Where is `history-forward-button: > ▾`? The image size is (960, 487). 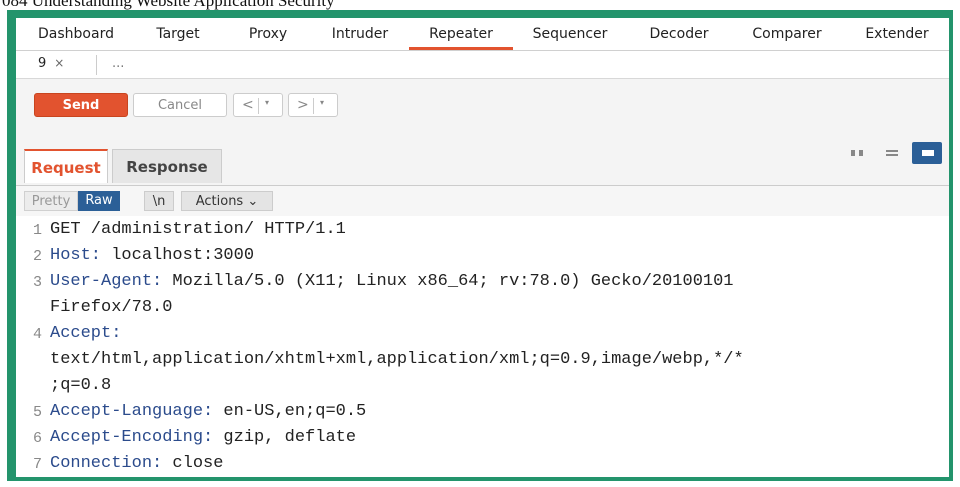 history-forward-button: > ▾ is located at coordinates (313, 105).